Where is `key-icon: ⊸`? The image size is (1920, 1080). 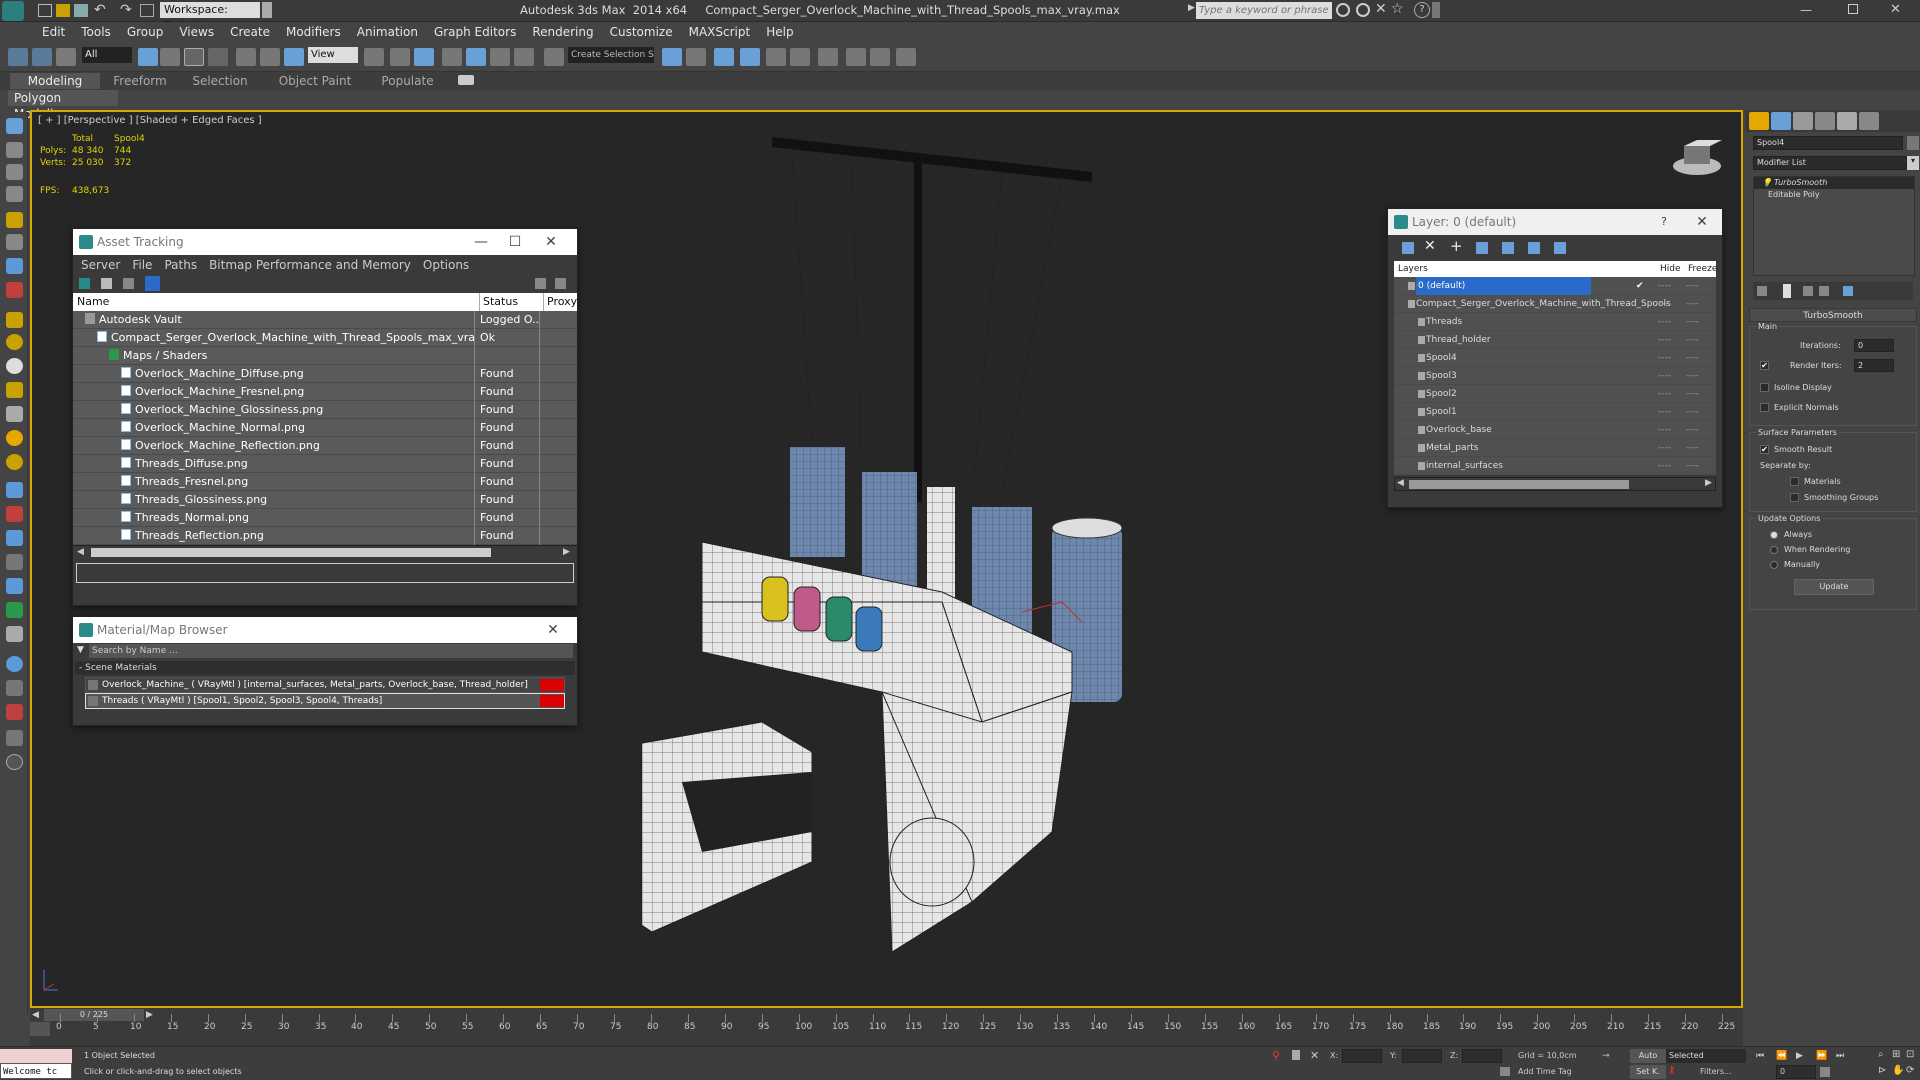 key-icon: ⊸ is located at coordinates (1610, 1056).